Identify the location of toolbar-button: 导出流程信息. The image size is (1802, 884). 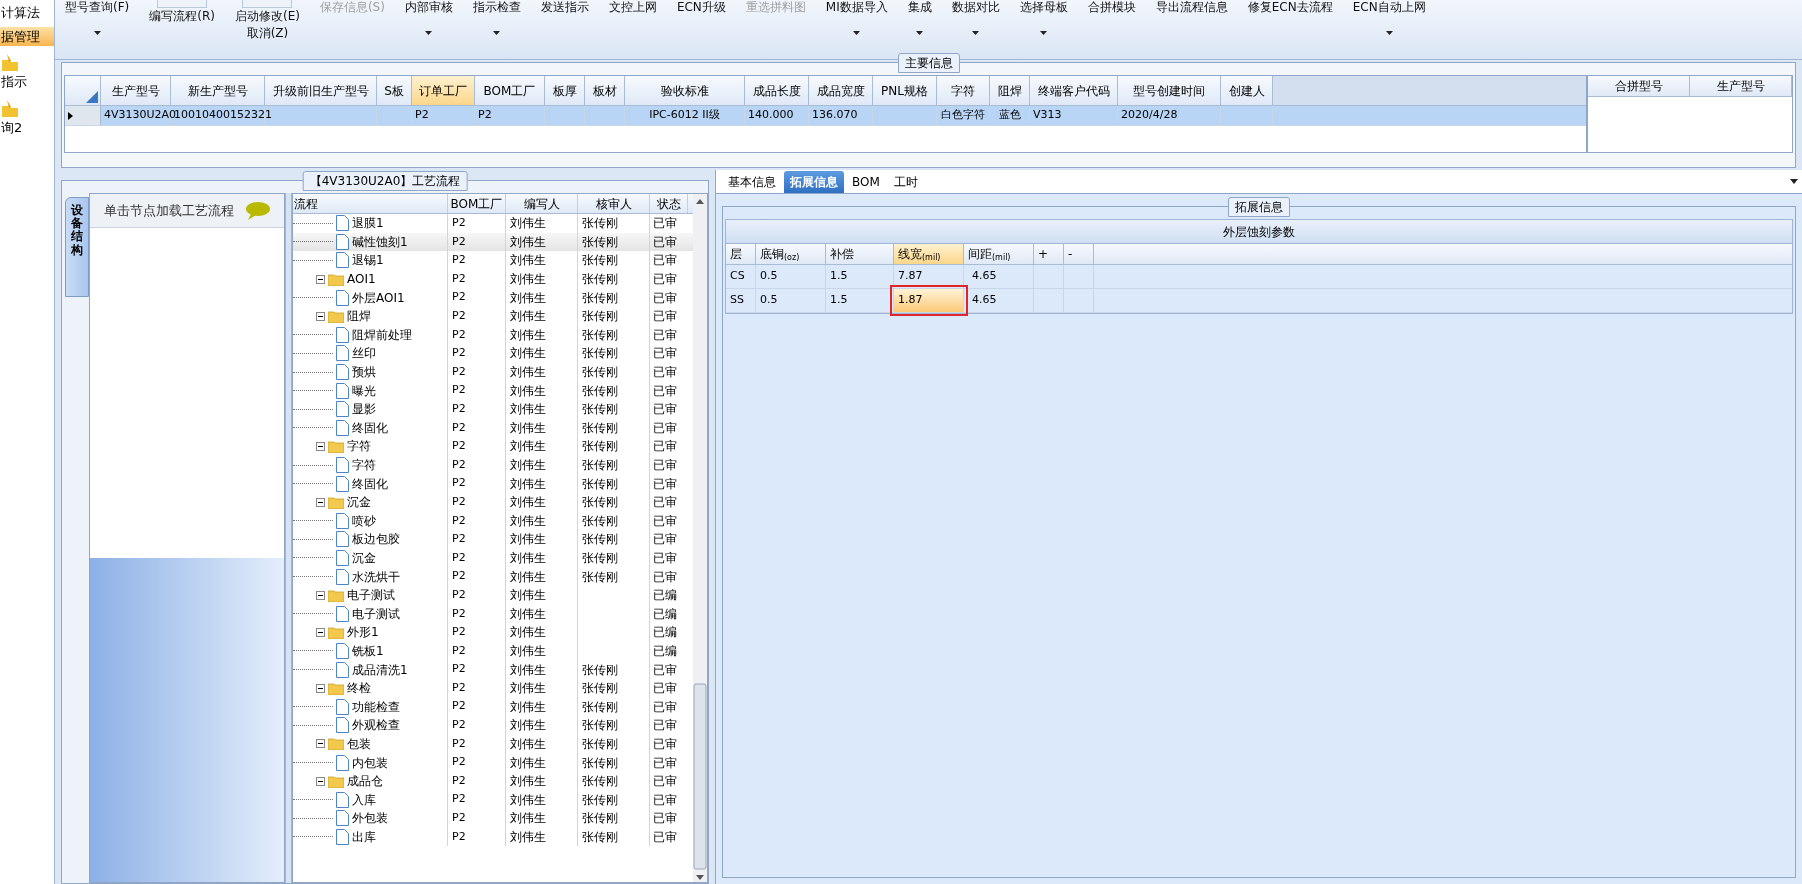
(1191, 7).